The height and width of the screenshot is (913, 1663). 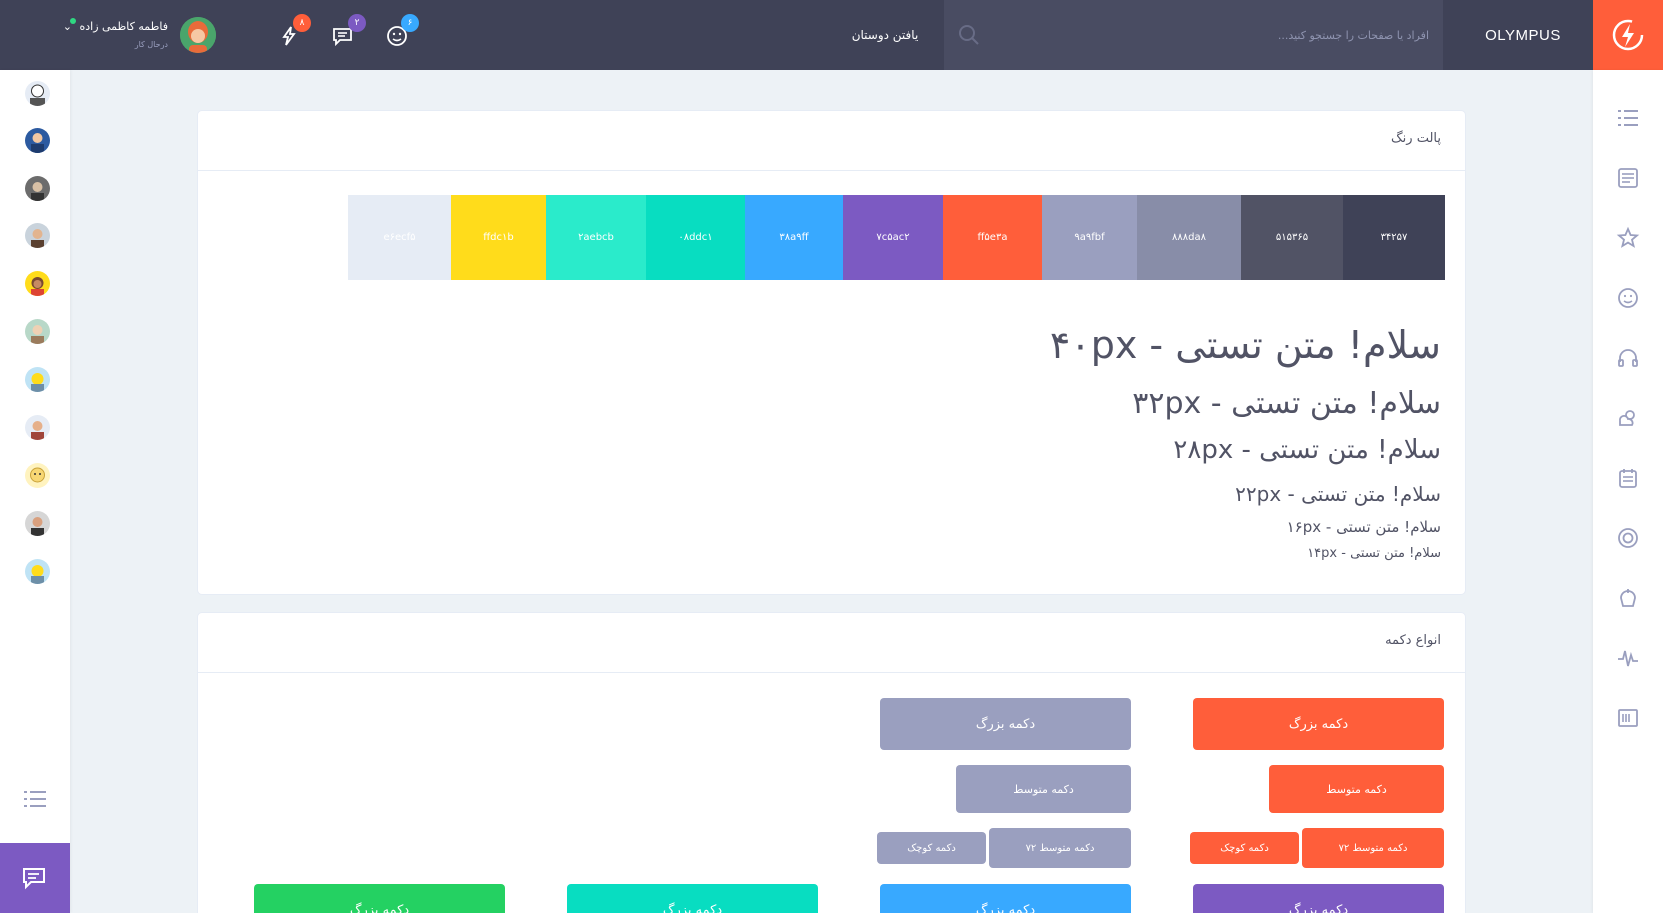 What do you see at coordinates (1307, 450) in the screenshot?
I see `type-sample-28: سلام! متن تستی - ۲۸px` at bounding box center [1307, 450].